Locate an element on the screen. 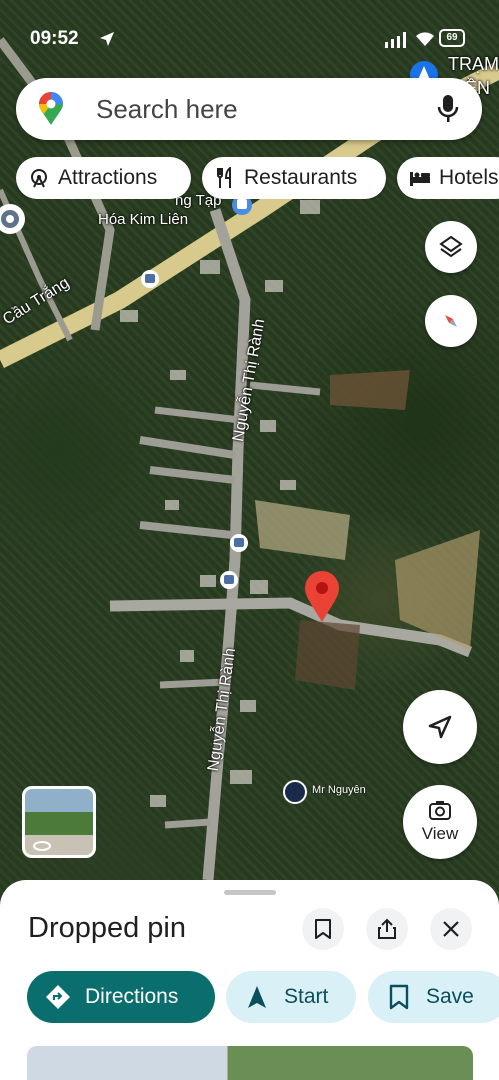  close-button is located at coordinates (451, 929).